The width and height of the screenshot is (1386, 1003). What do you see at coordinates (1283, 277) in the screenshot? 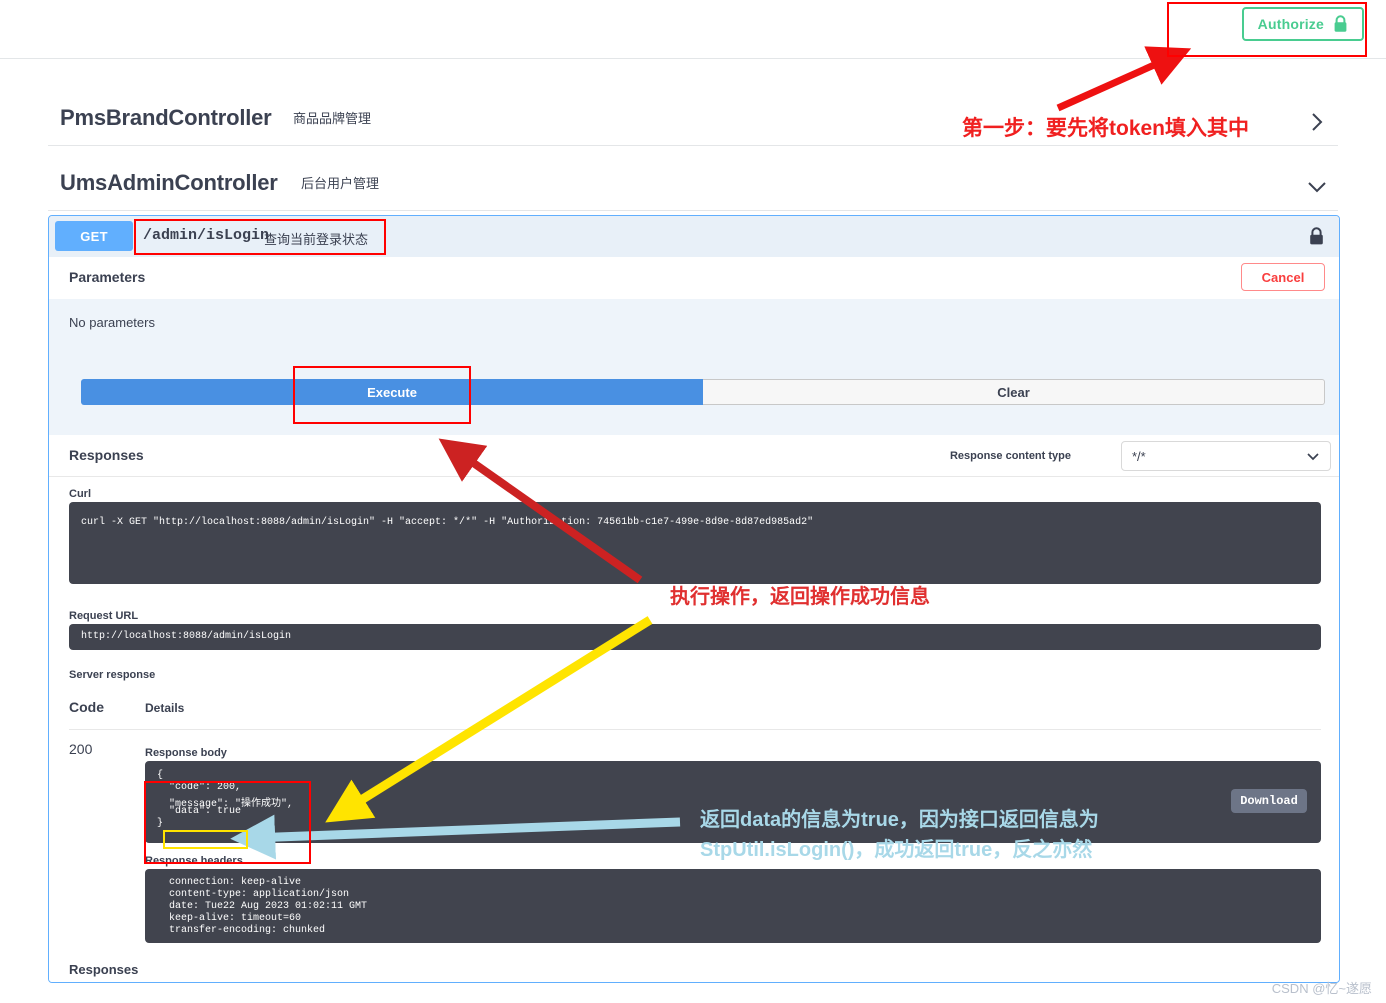
I see `cancel-button: Cancel` at bounding box center [1283, 277].